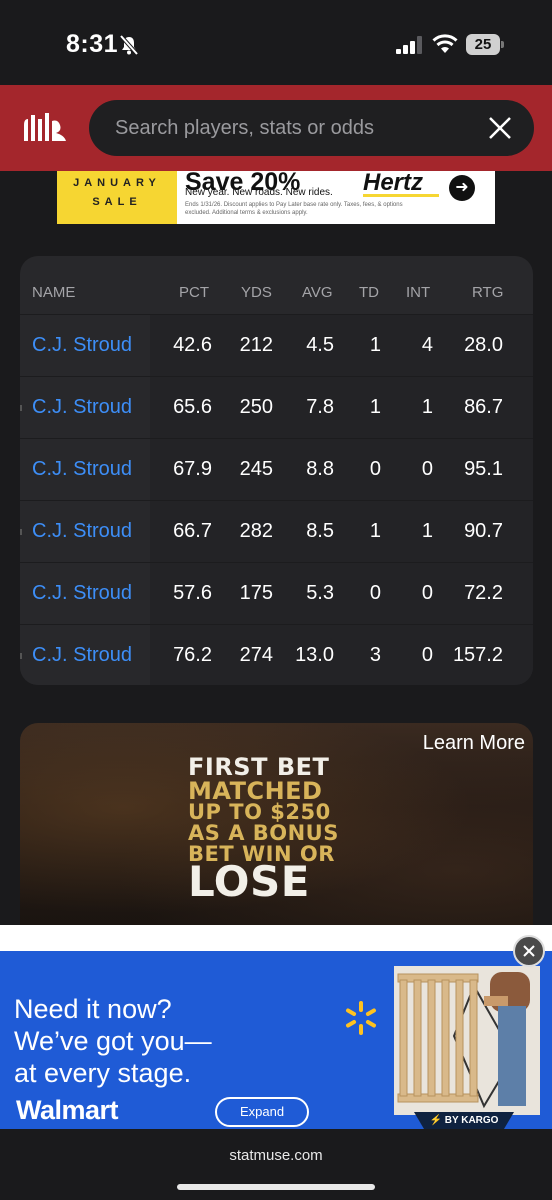  I want to click on close-ad-button, so click(529, 951).